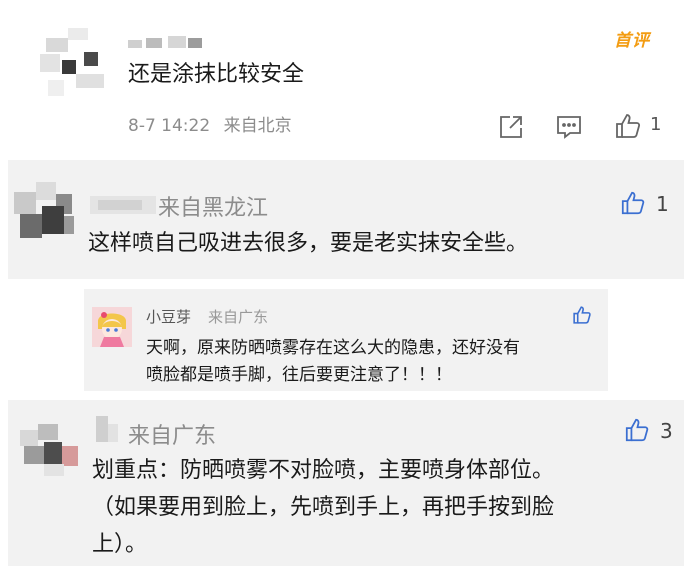  What do you see at coordinates (333, 348) in the screenshot?
I see `reply-text-line: 天啊，原来防晒喷雾存在这么大的隐患，还好没有` at bounding box center [333, 348].